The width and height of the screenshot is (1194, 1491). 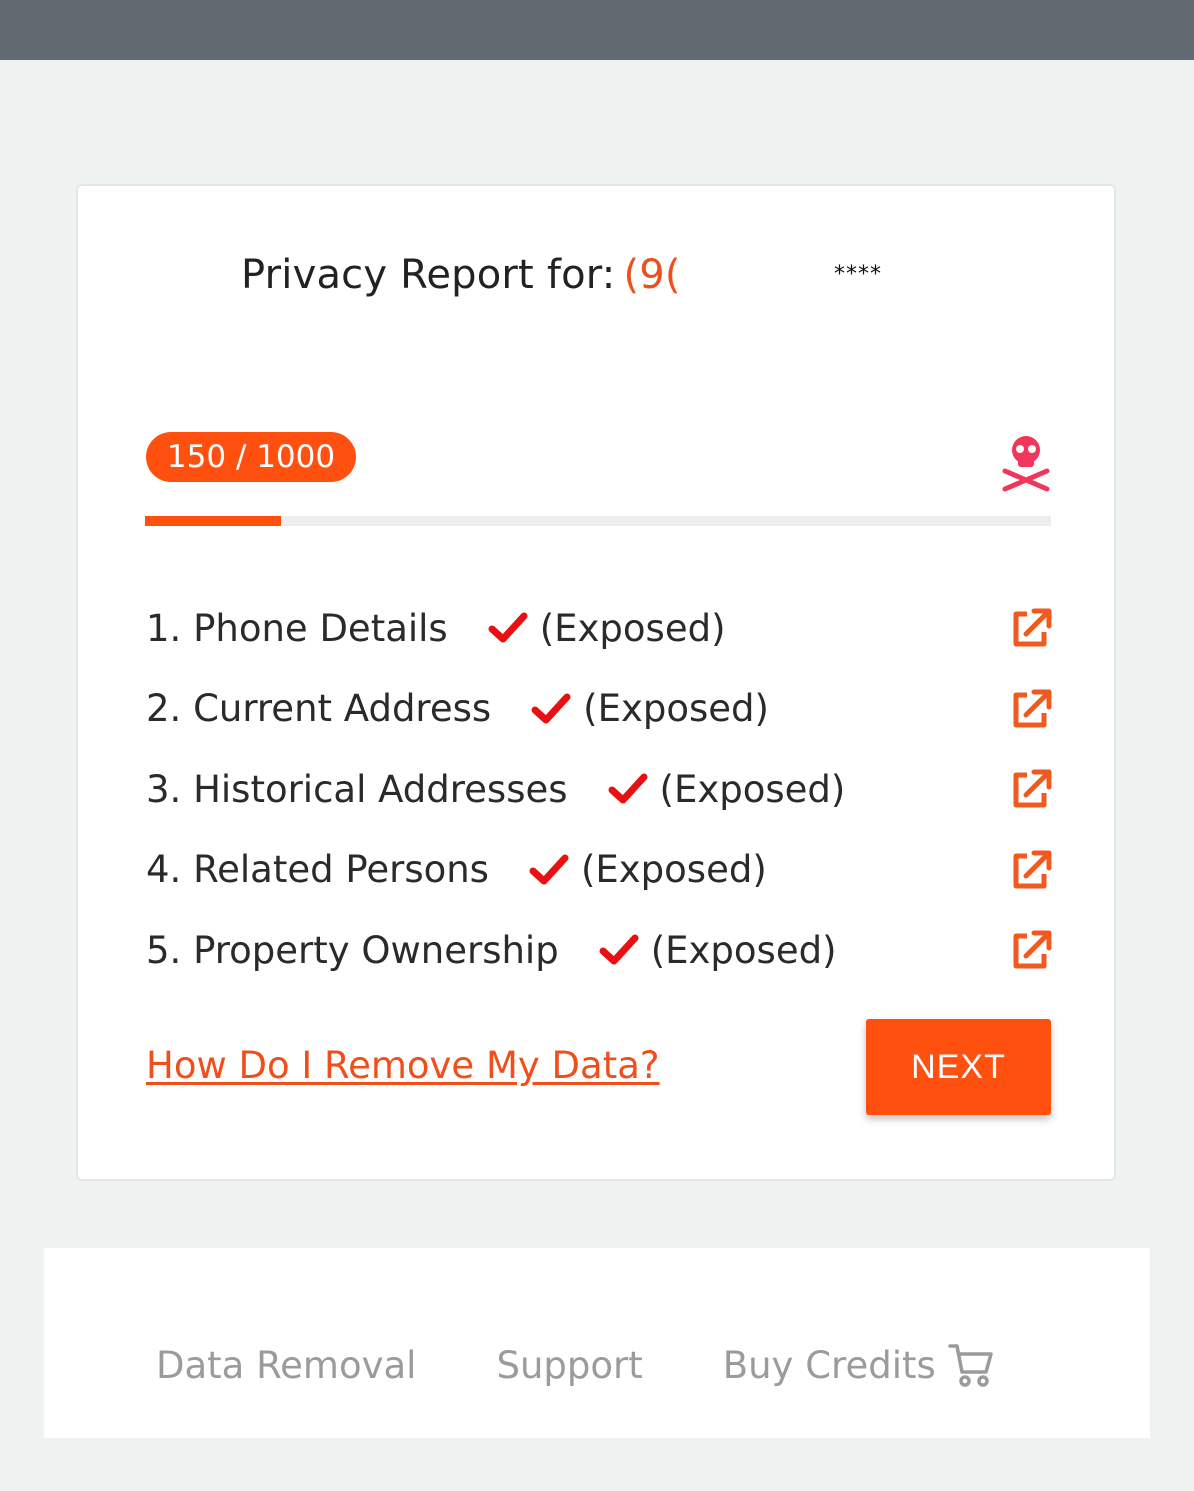 What do you see at coordinates (251, 457) in the screenshot?
I see `risk-score-badge: 150 / 1000` at bounding box center [251, 457].